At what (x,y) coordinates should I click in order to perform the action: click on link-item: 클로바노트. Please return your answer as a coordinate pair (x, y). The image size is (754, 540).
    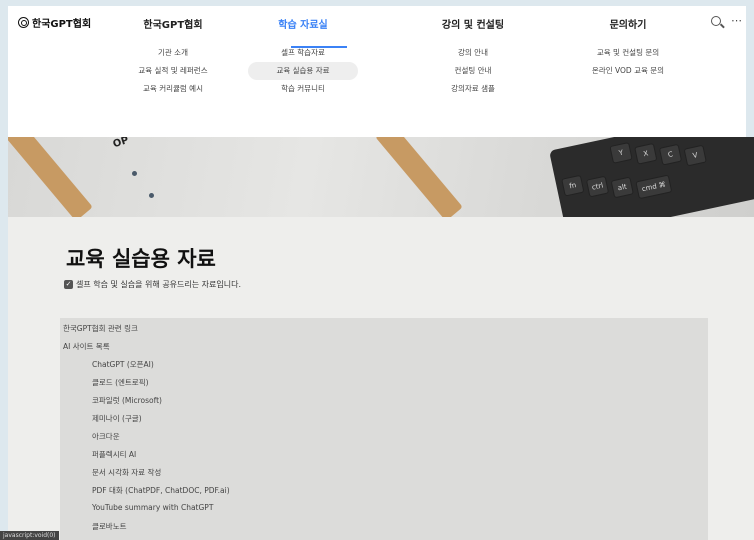
    Looking at the image, I should click on (109, 526).